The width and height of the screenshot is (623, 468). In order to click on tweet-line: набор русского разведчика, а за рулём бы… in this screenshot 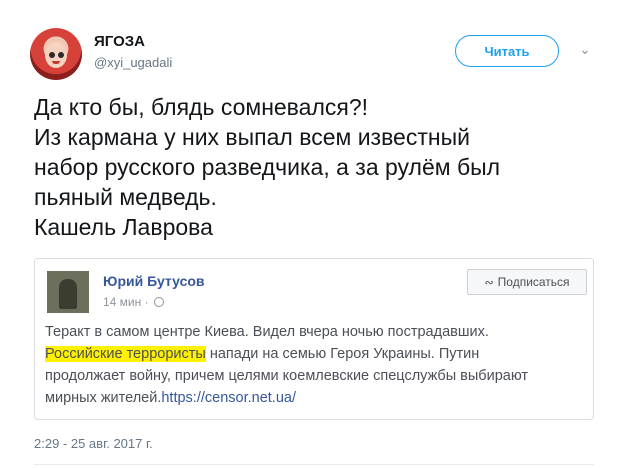, I will do `click(267, 167)`.